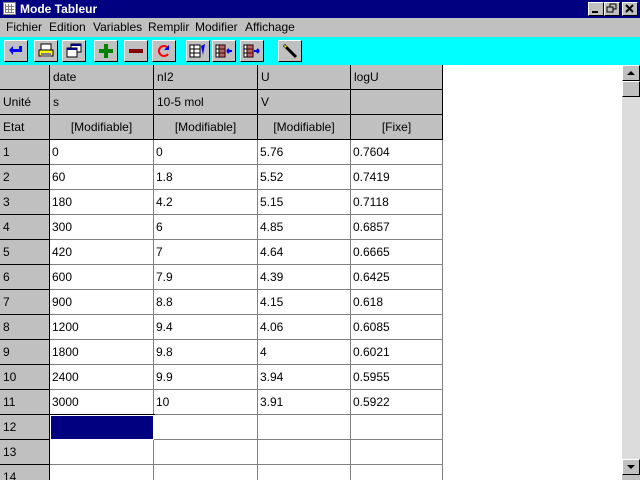  Describe the element at coordinates (168, 27) in the screenshot. I see `menu-remplir: Remplir` at that location.